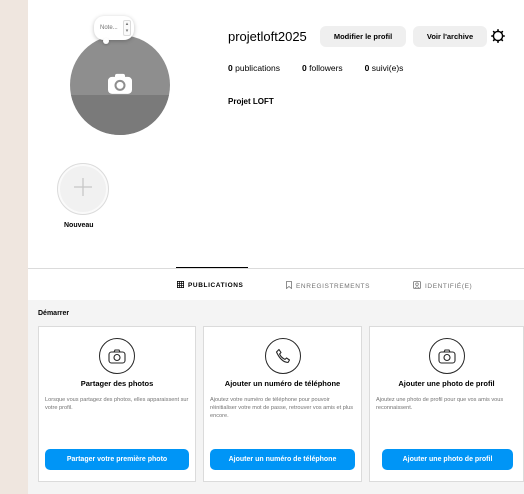  What do you see at coordinates (180, 285) in the screenshot?
I see `grid-icon` at bounding box center [180, 285].